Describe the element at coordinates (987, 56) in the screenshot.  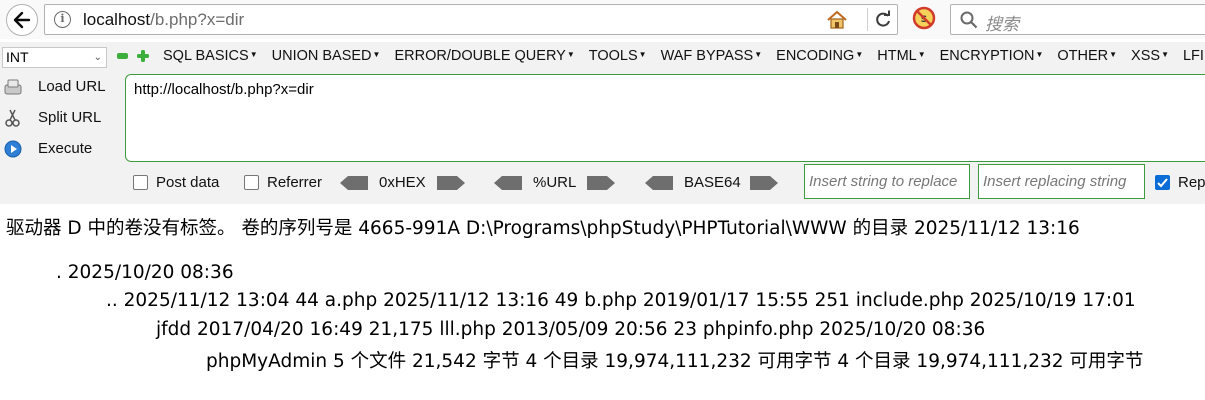
I see `menu-label: ENCRYPTION` at that location.